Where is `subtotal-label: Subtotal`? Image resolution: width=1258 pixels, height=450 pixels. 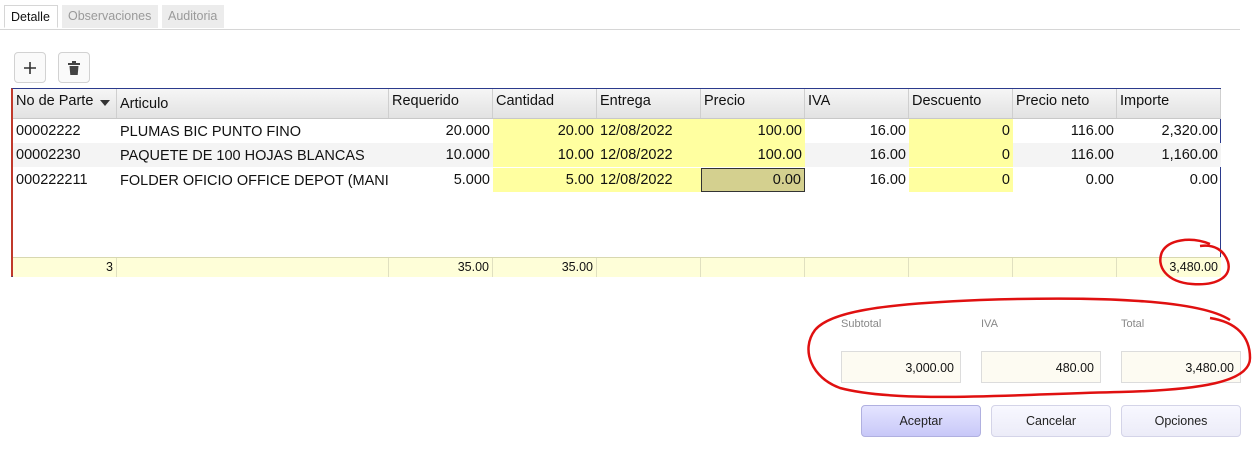 subtotal-label: Subtotal is located at coordinates (861, 324).